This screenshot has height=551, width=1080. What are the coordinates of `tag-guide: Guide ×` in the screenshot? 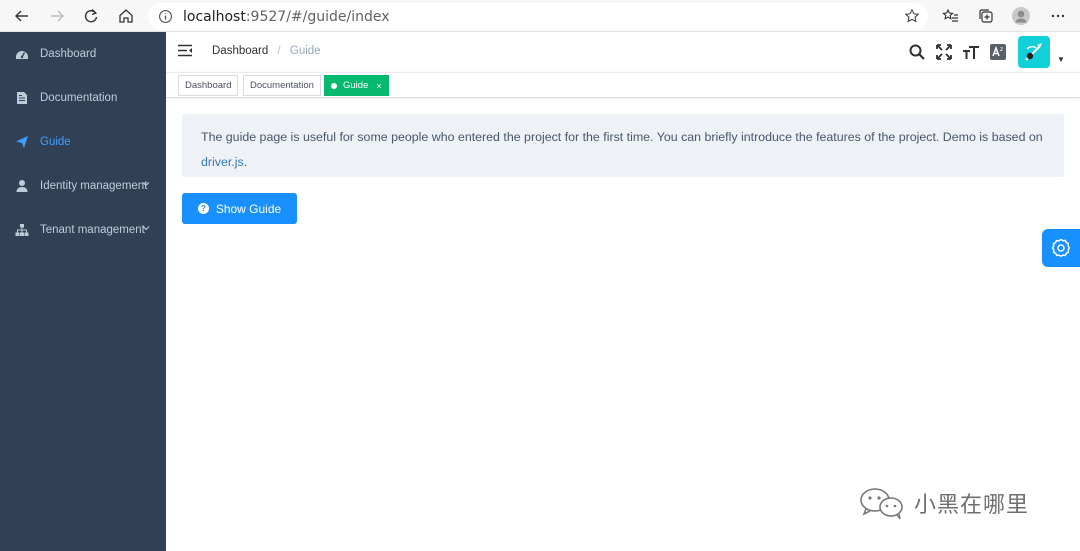 It's located at (356, 85).